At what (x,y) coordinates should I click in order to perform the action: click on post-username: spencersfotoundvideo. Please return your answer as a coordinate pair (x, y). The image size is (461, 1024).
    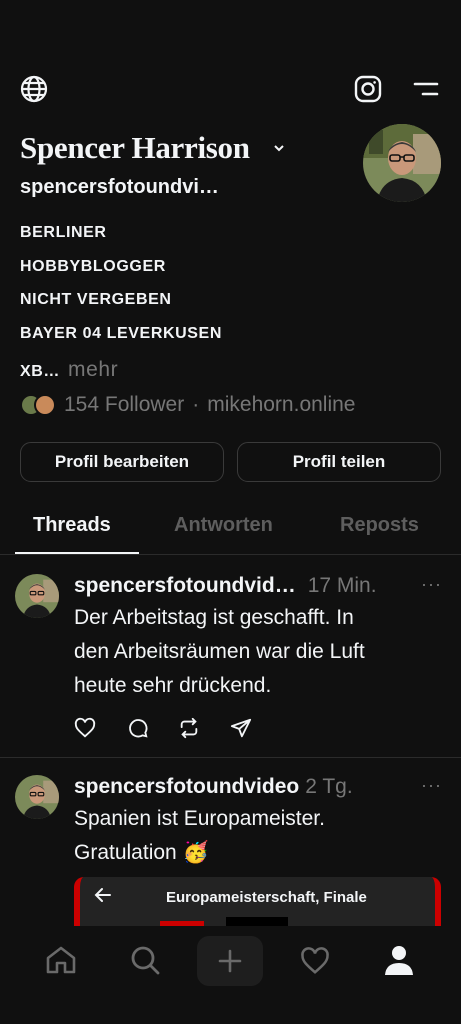
    Looking at the image, I should click on (186, 787).